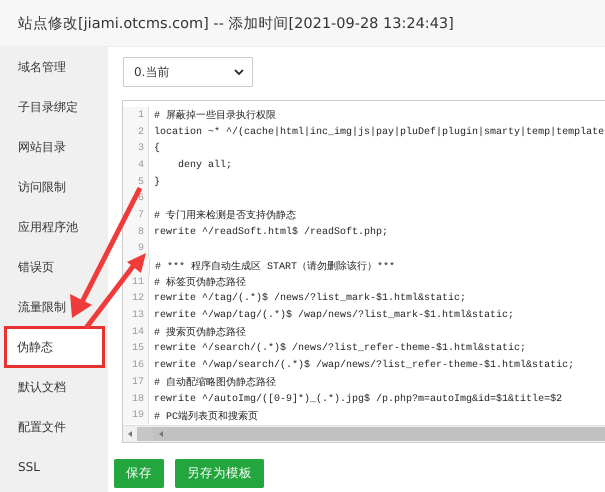  What do you see at coordinates (136, 149) in the screenshot?
I see `line-number: 3` at bounding box center [136, 149].